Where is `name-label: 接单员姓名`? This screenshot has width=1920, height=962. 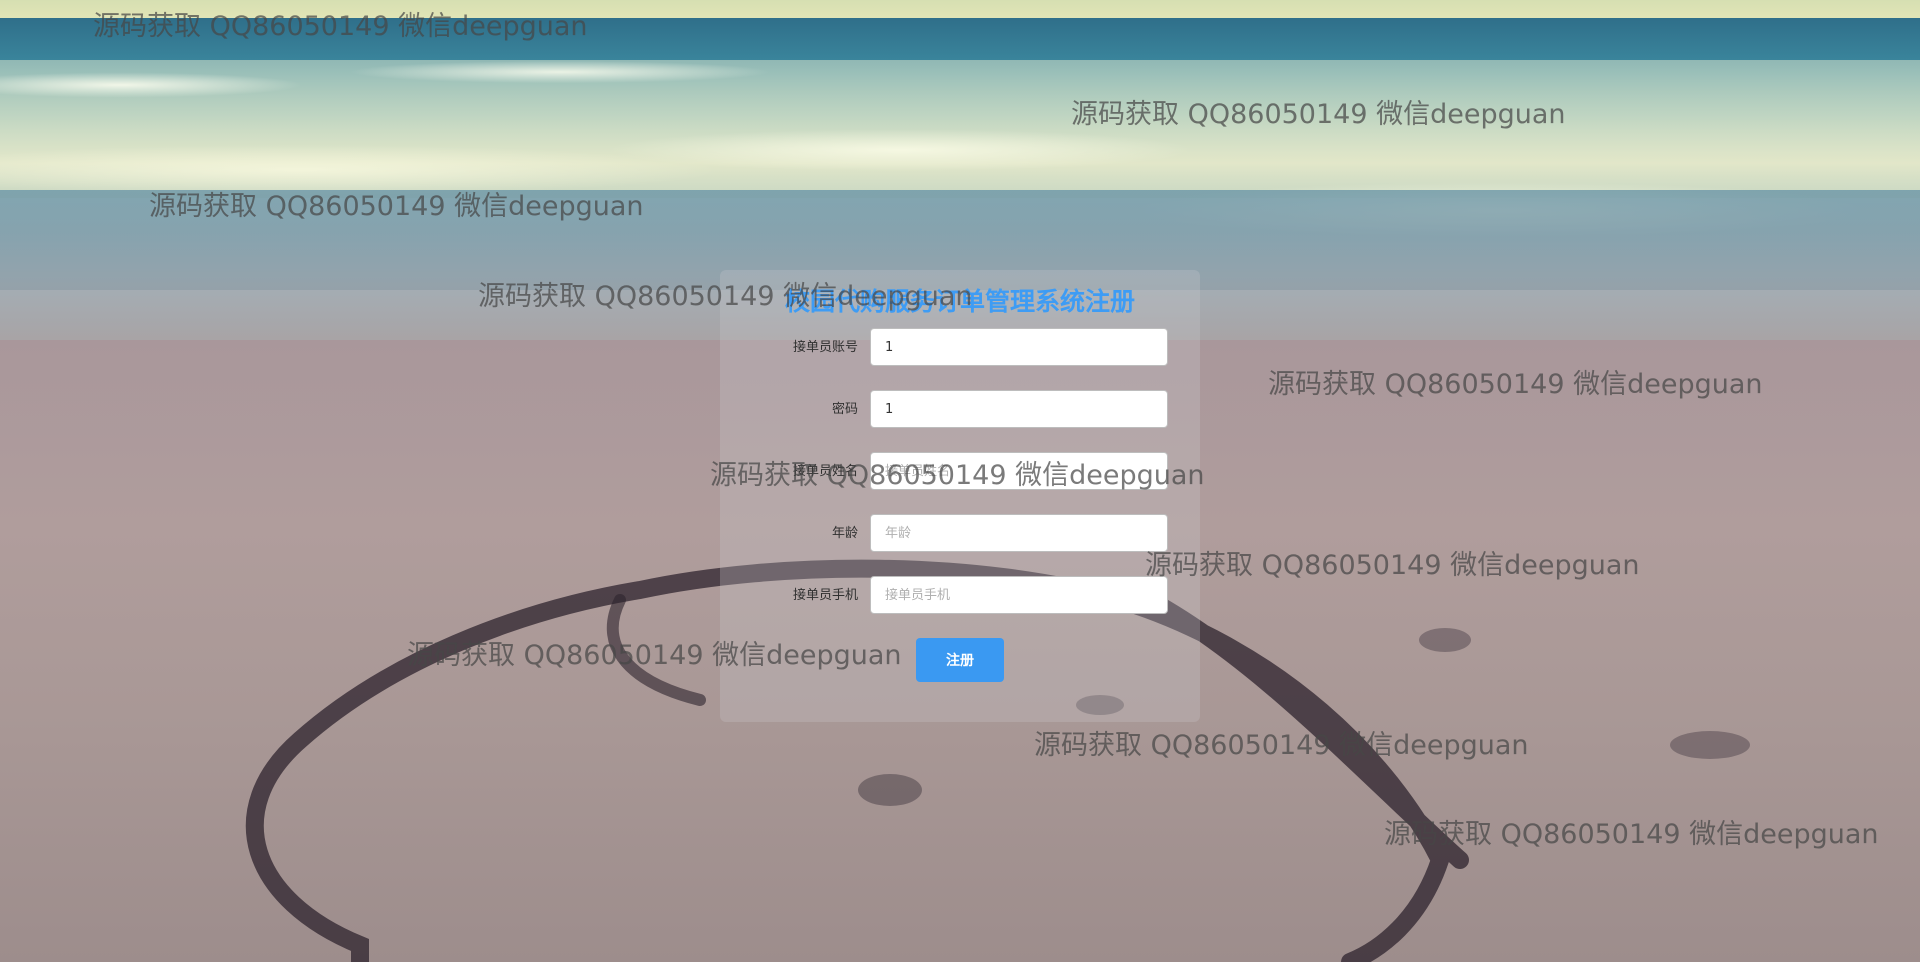 name-label: 接单员姓名 is located at coordinates (825, 471).